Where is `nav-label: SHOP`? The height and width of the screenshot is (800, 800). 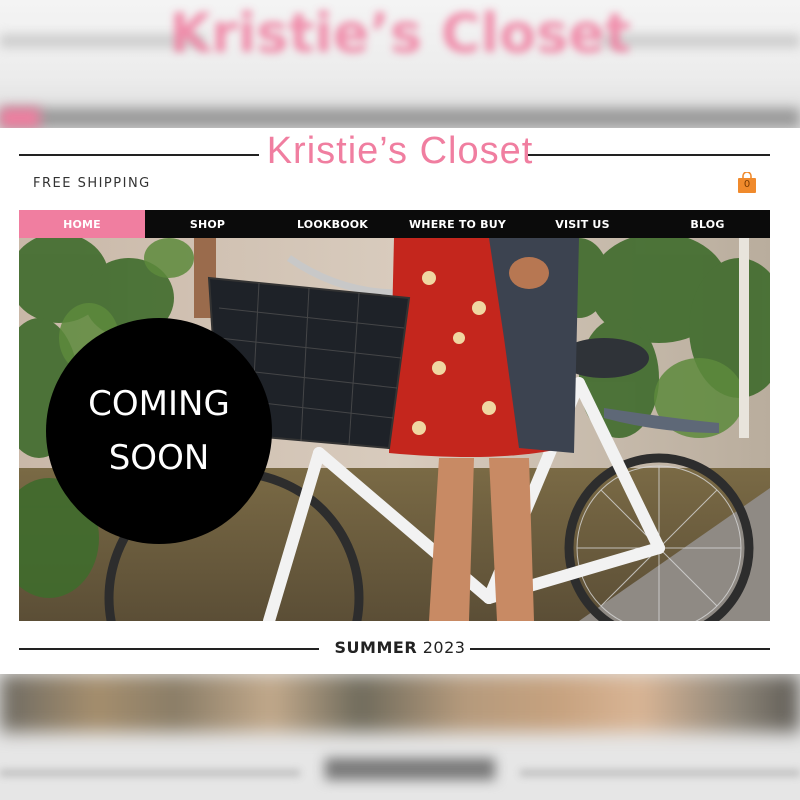 nav-label: SHOP is located at coordinates (207, 224).